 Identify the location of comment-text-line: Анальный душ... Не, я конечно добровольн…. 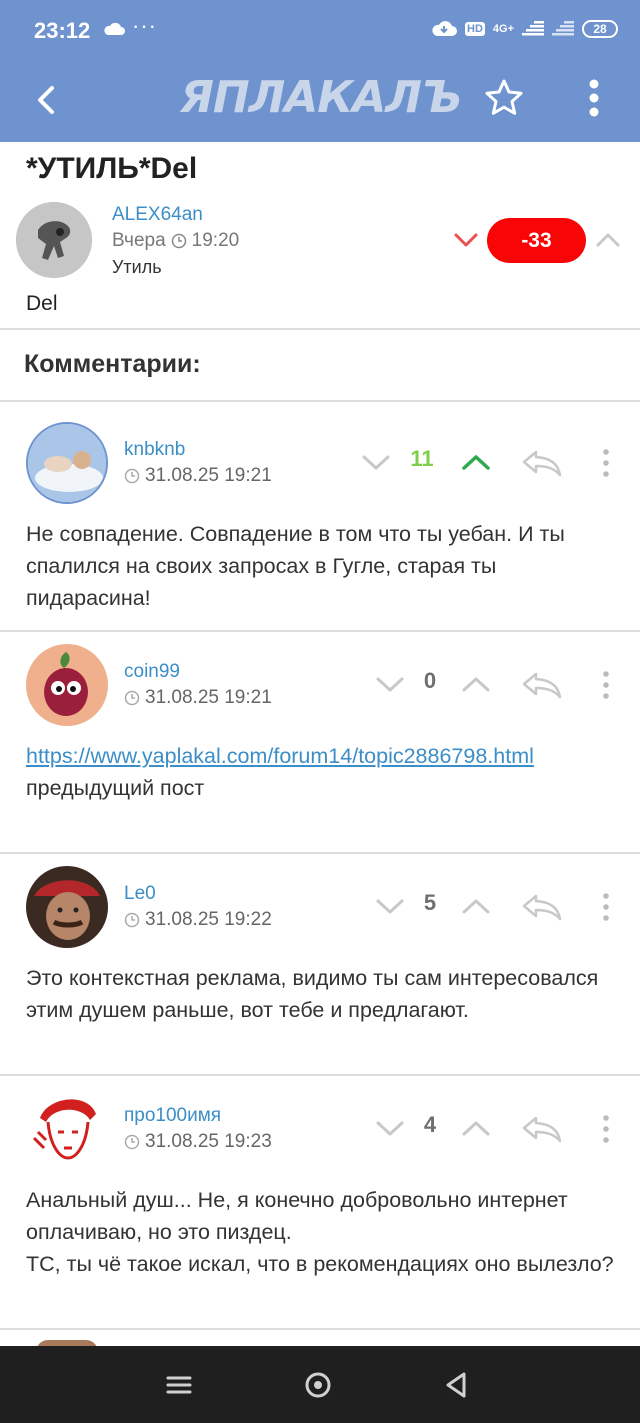
(297, 1216).